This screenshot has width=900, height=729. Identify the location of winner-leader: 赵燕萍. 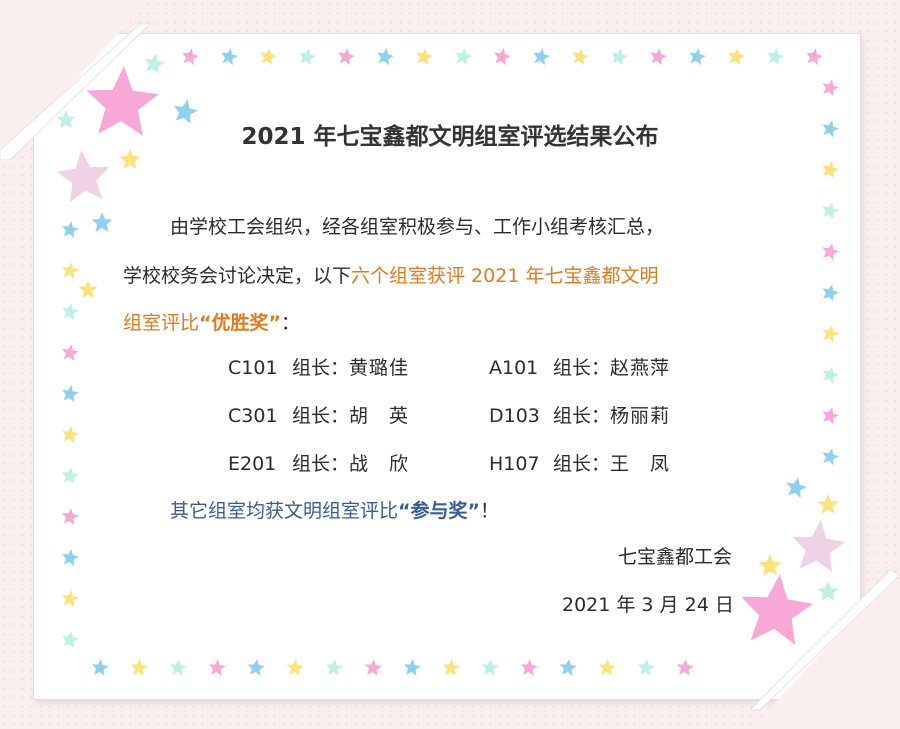
(640, 368).